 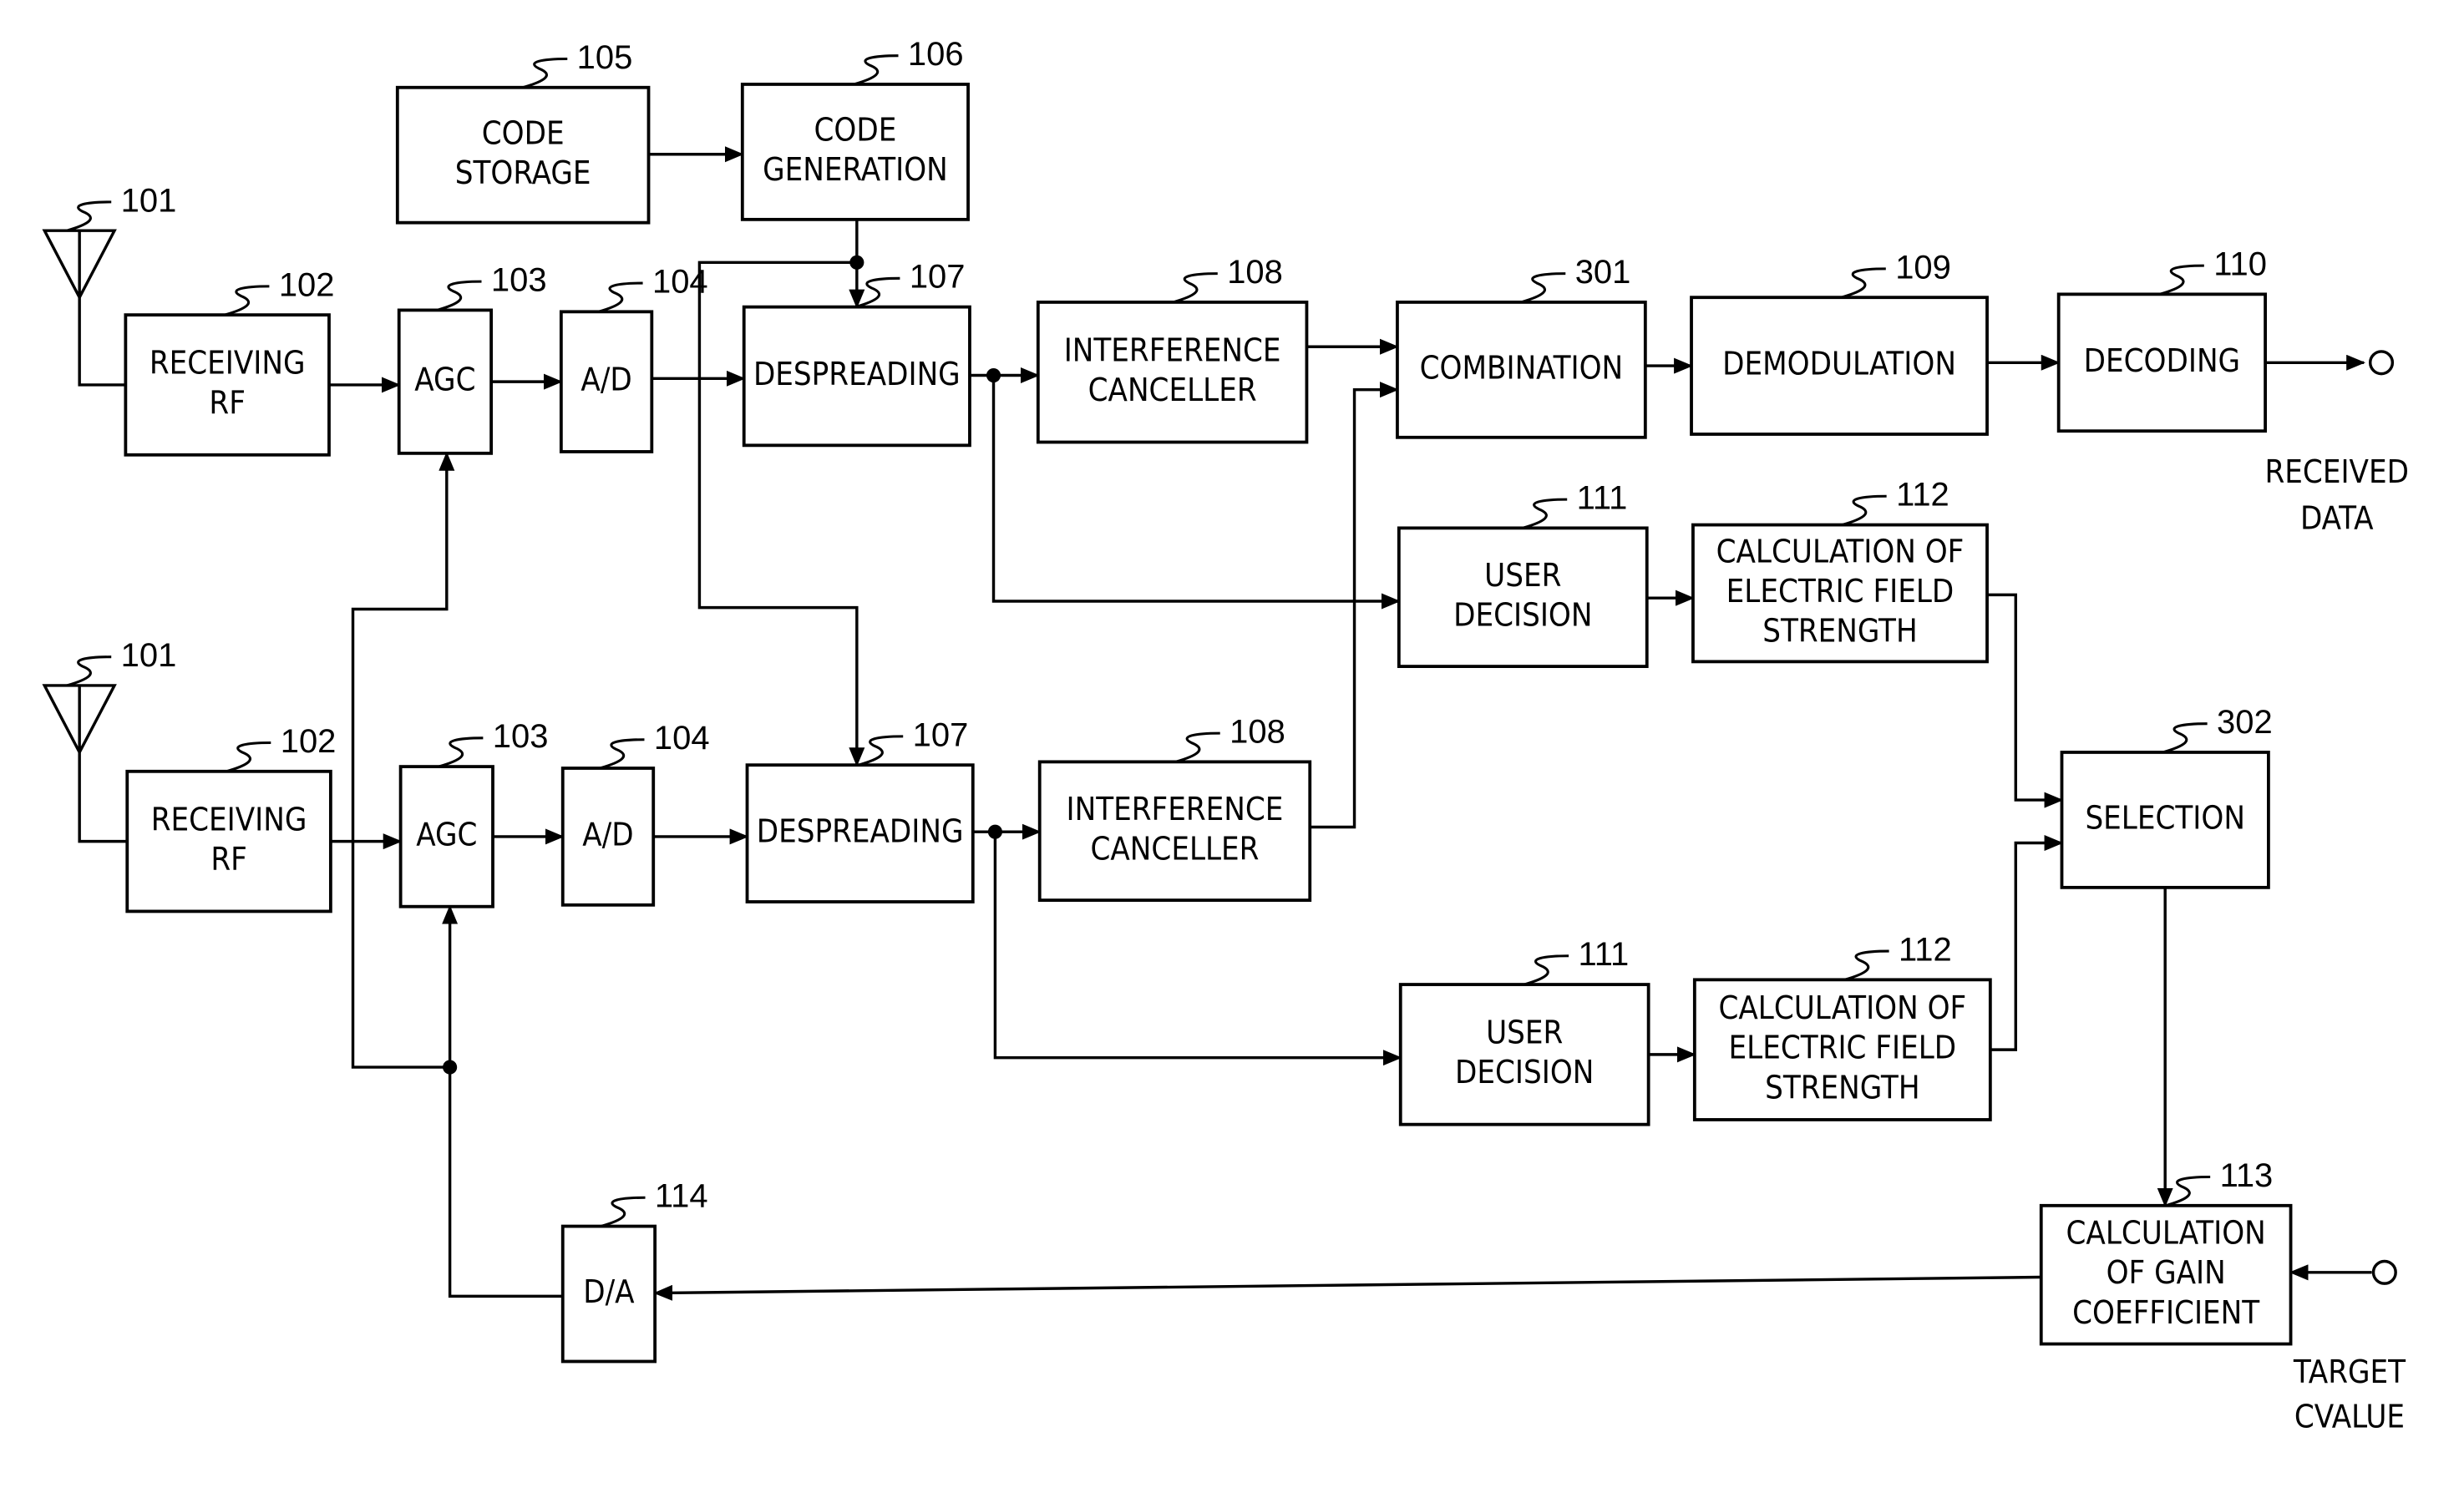 What do you see at coordinates (1522, 346) in the screenshot?
I see `combination-block: COMBINATION 301` at bounding box center [1522, 346].